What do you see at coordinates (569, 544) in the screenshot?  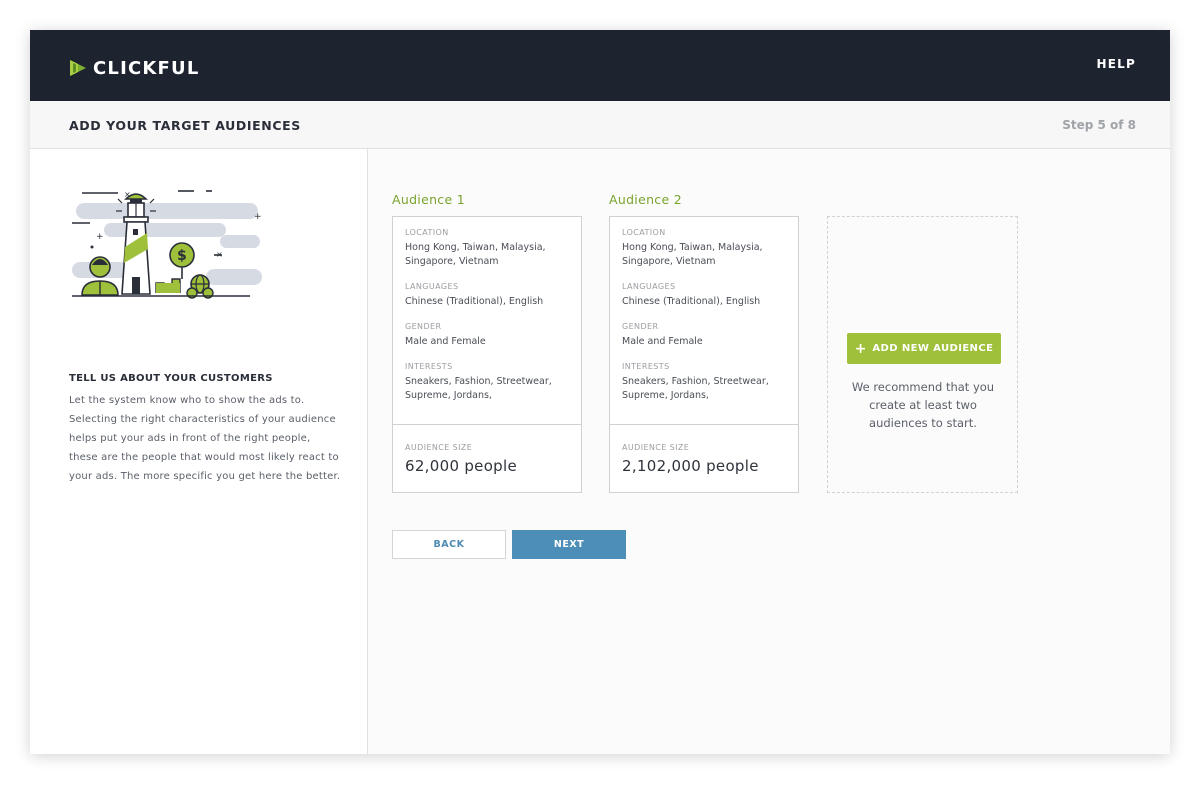 I see `next-button: NEXT` at bounding box center [569, 544].